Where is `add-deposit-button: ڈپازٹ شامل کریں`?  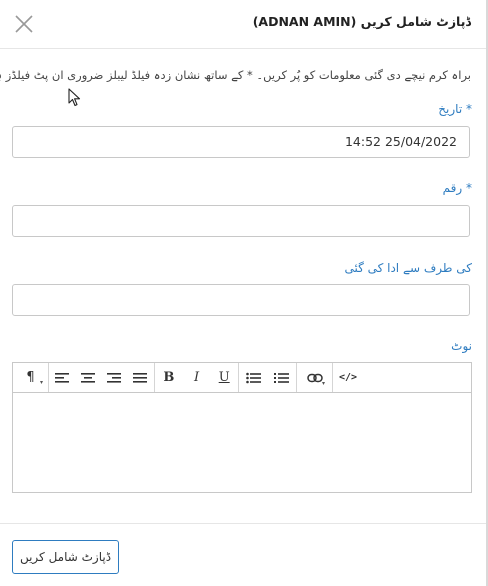 add-deposit-button: ڈپازٹ شامل کریں is located at coordinates (65, 557).